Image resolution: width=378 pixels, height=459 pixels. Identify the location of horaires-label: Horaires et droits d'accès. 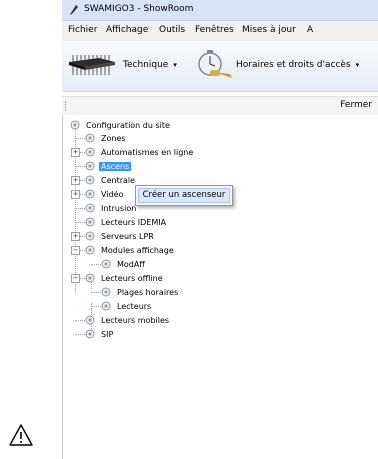
(293, 65).